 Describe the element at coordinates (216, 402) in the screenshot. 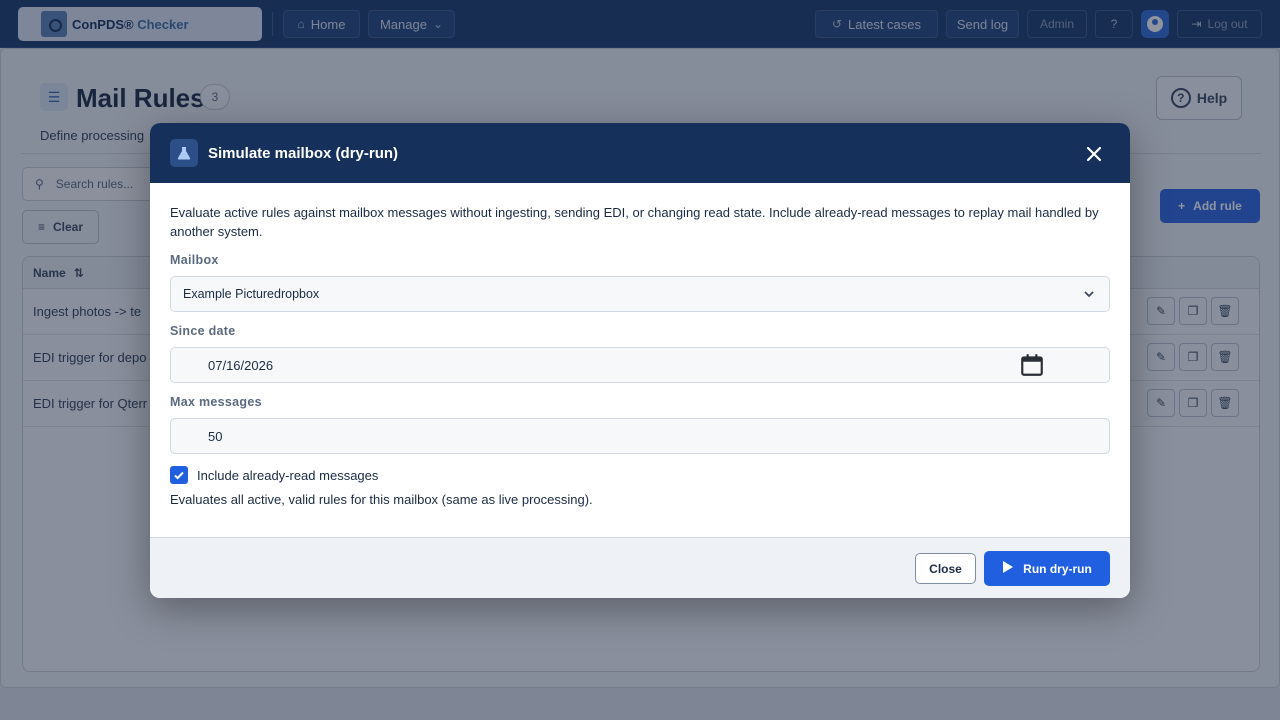

I see `max-messages-label: Max messages` at that location.